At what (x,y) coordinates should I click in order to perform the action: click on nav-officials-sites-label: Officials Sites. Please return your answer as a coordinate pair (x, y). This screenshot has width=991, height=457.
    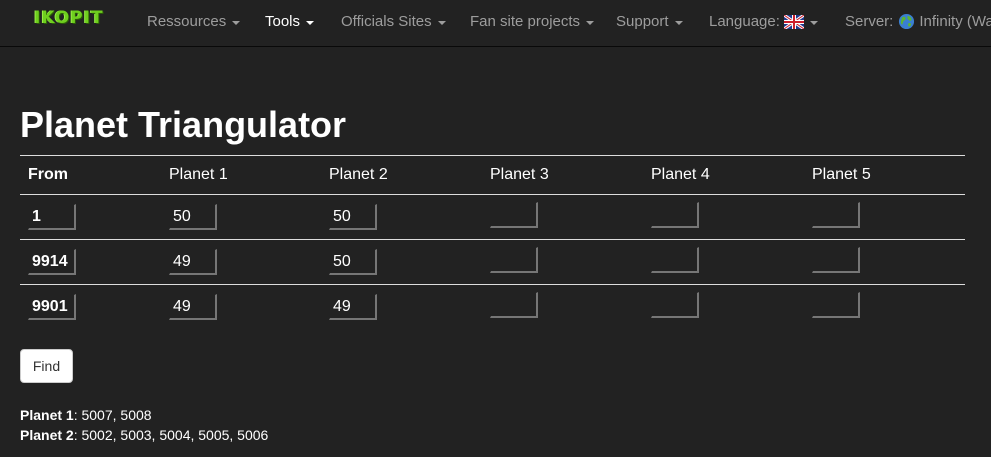
    Looking at the image, I should click on (386, 21).